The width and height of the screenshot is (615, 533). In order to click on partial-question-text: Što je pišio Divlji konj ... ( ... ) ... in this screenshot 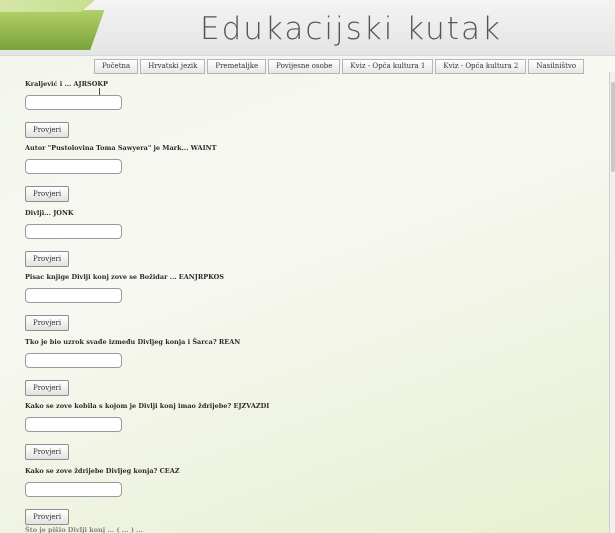, I will do `click(84, 529)`.